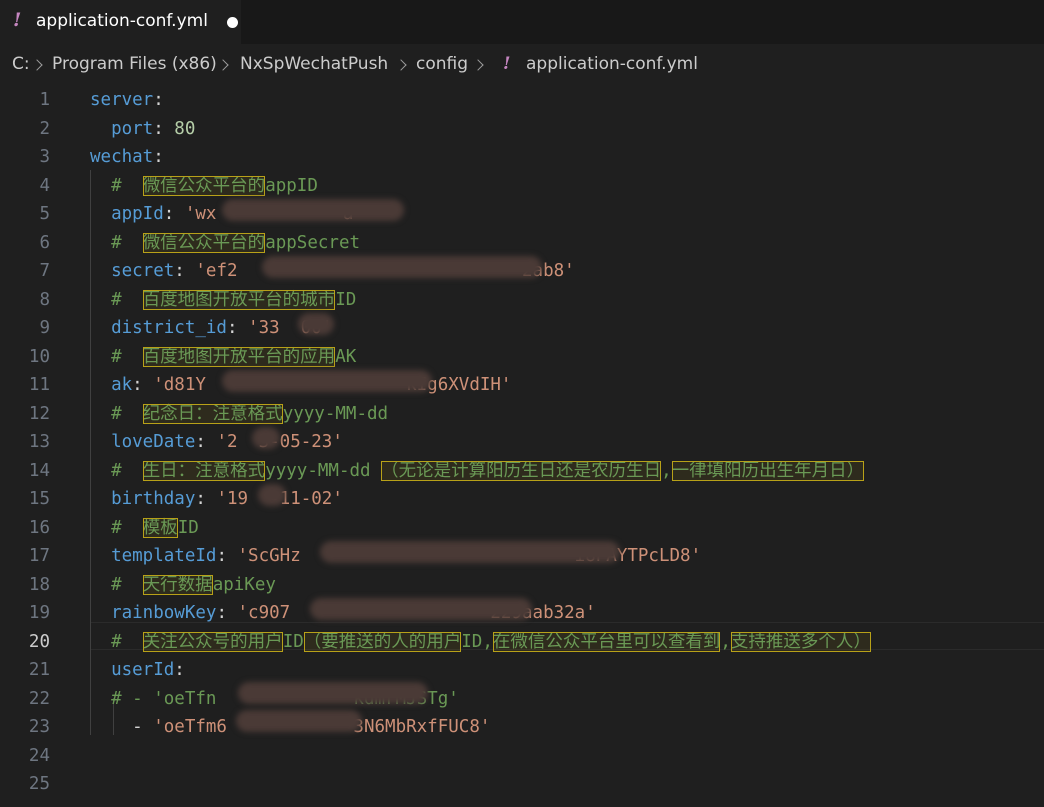 The image size is (1044, 807). What do you see at coordinates (122, 157) in the screenshot?
I see `code-token: wechat` at bounding box center [122, 157].